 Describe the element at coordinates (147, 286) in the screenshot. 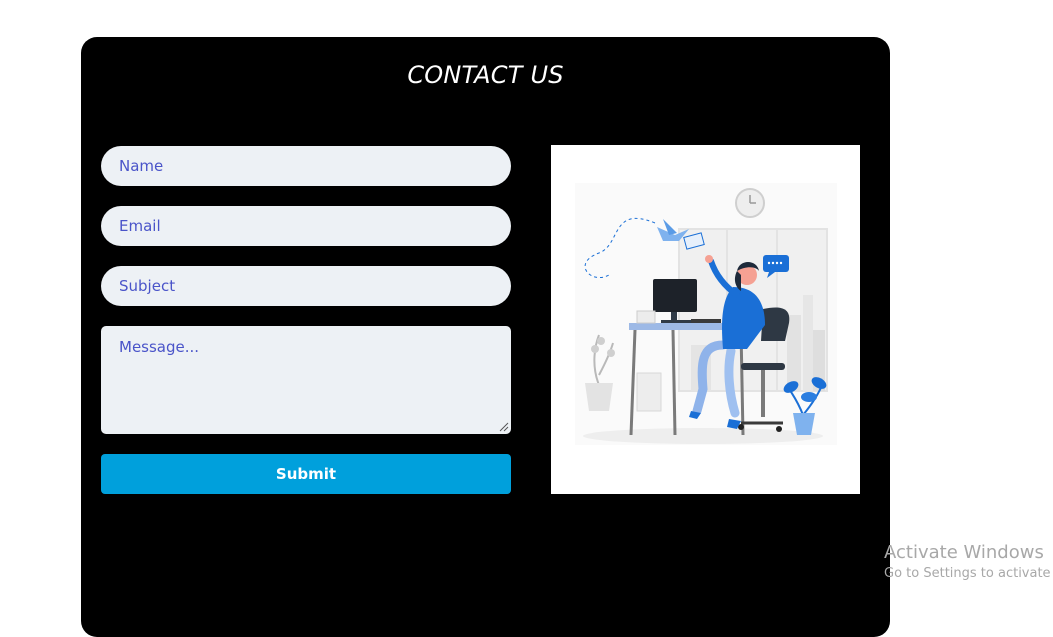

I see `subject-placeholder: Subject` at that location.